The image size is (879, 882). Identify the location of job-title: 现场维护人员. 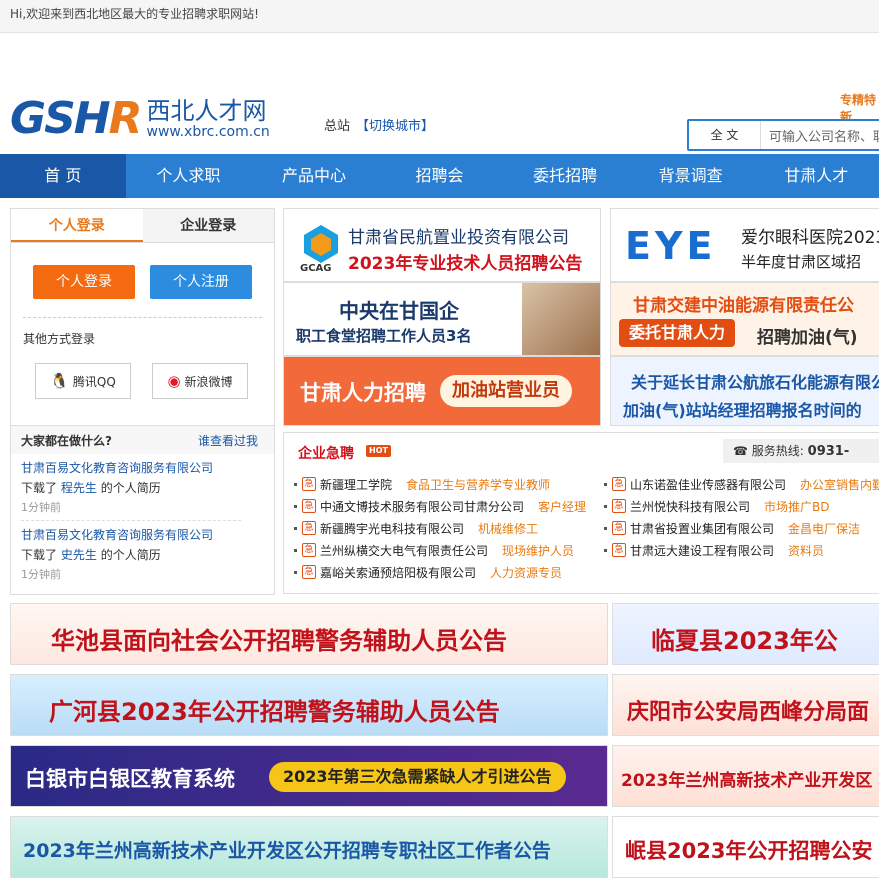
(538, 550).